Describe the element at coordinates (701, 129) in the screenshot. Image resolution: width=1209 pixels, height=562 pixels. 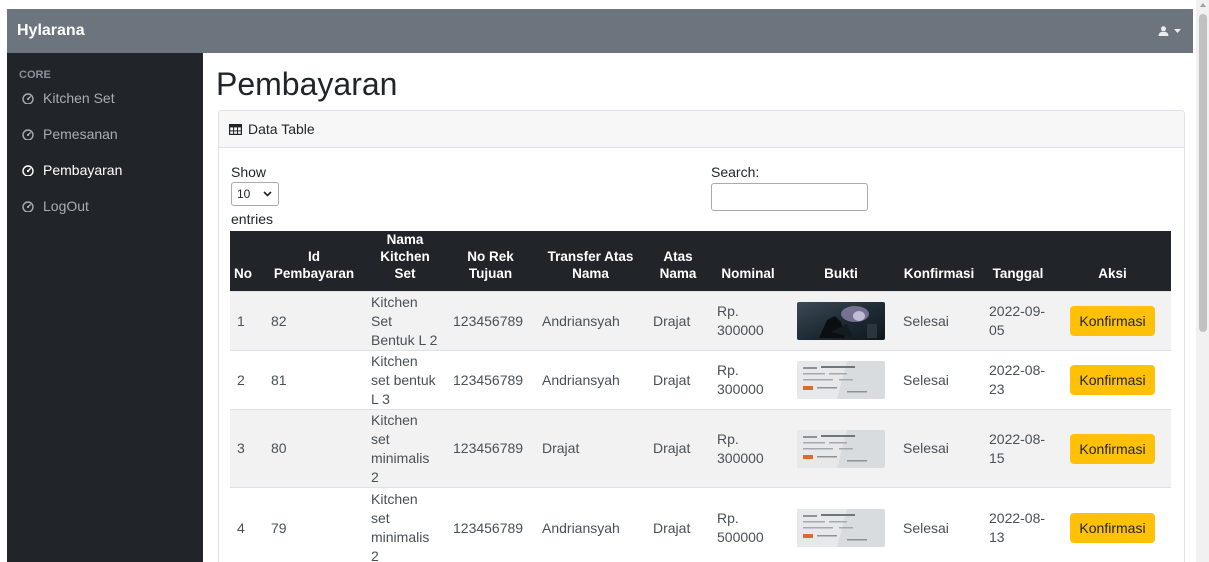
I see `card-header: Data Table` at that location.